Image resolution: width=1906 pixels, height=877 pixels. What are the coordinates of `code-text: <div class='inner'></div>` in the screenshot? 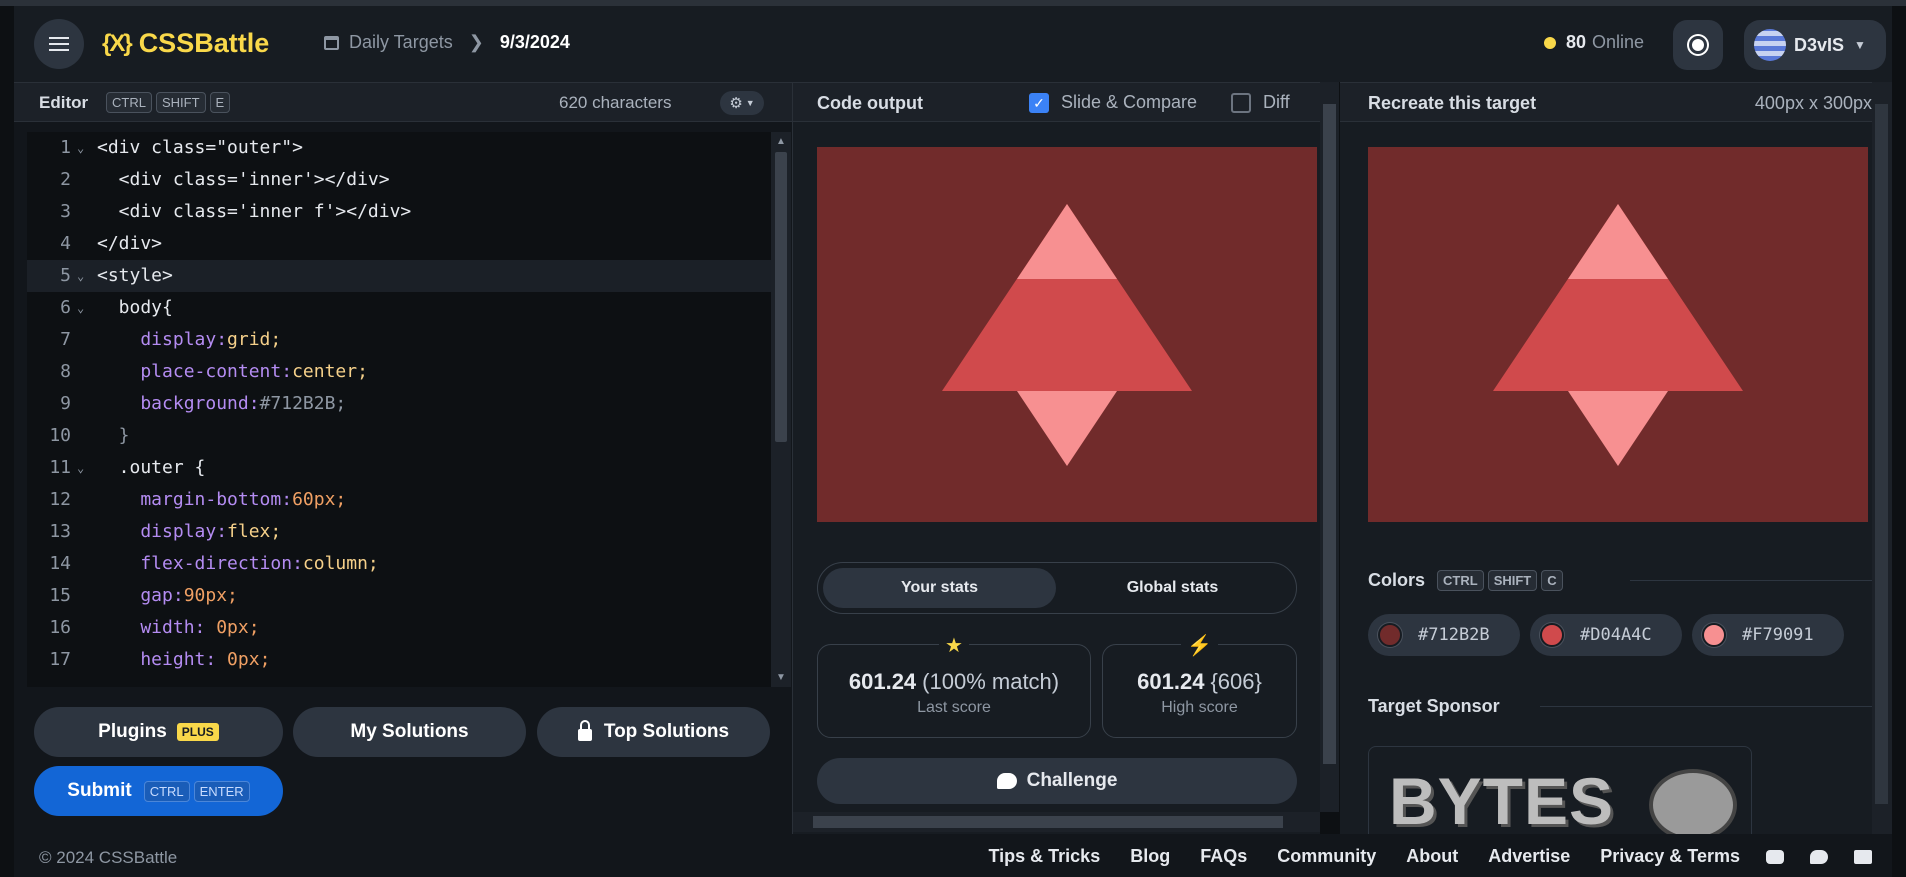 It's located at (243, 179).